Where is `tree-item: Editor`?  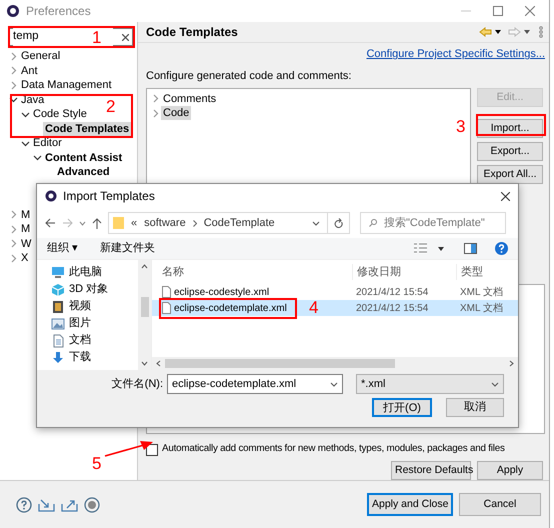
tree-item: Editor is located at coordinates (47, 143).